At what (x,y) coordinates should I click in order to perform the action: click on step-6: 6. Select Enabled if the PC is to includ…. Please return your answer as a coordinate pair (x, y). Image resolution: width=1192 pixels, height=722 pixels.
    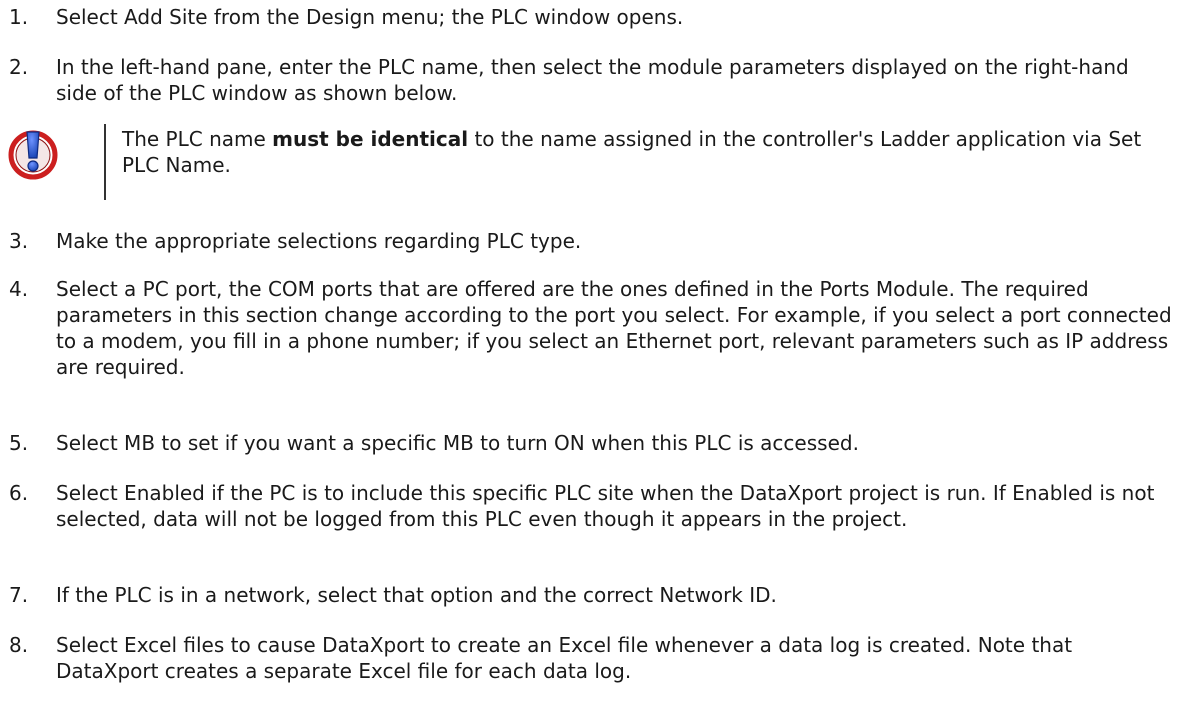
    Looking at the image, I should click on (596, 506).